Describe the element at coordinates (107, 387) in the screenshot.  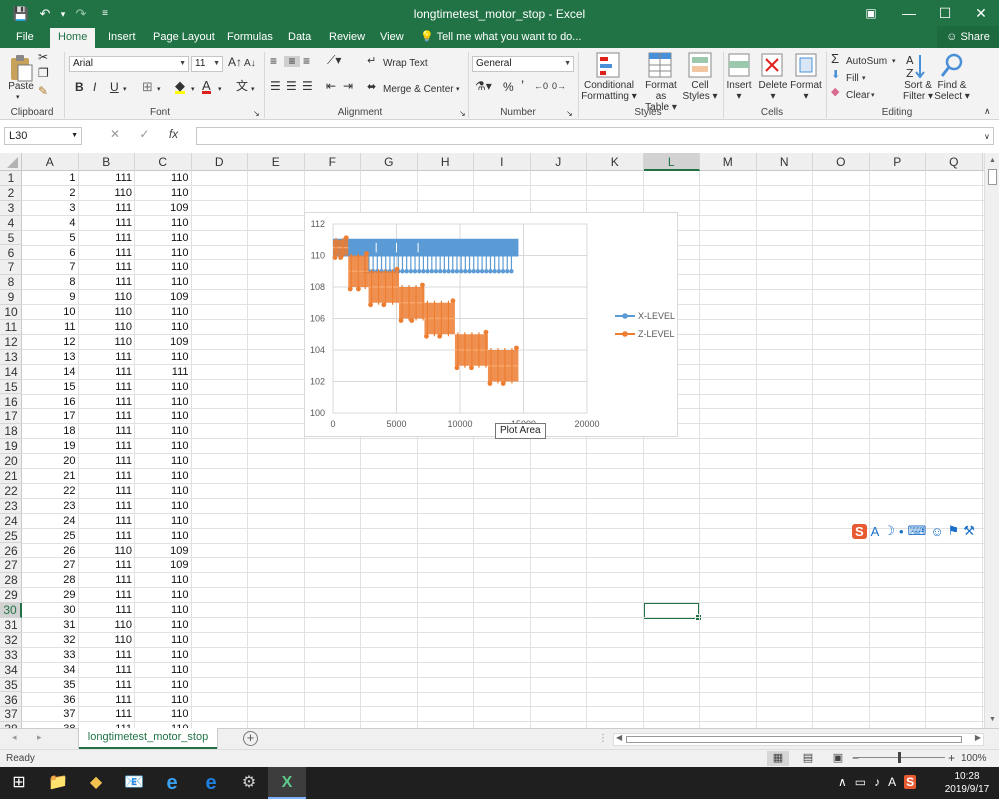
I see `cell-b15: 111` at that location.